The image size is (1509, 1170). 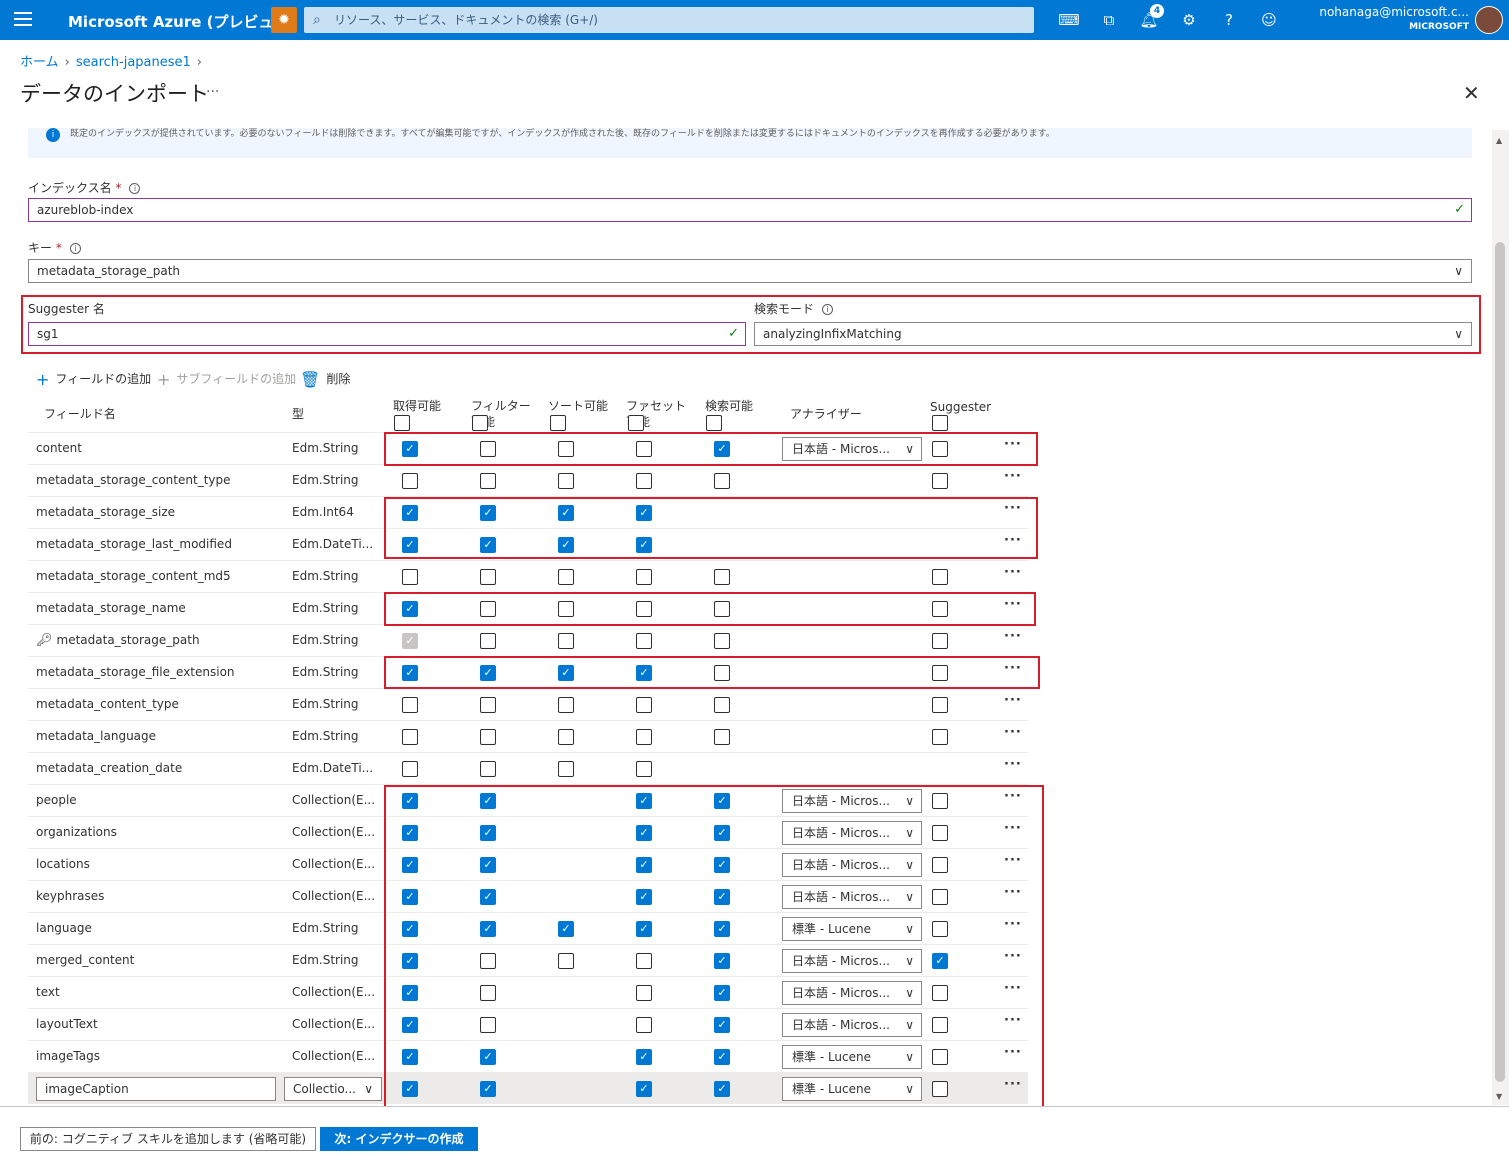 I want to click on scroll-up-icon: ▲, so click(x=1499, y=140).